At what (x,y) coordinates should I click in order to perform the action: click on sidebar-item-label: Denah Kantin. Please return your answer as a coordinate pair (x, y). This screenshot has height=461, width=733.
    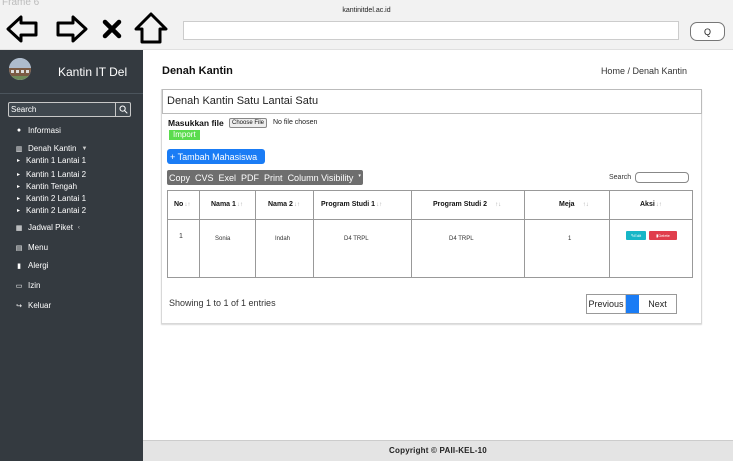
    Looking at the image, I should click on (52, 148).